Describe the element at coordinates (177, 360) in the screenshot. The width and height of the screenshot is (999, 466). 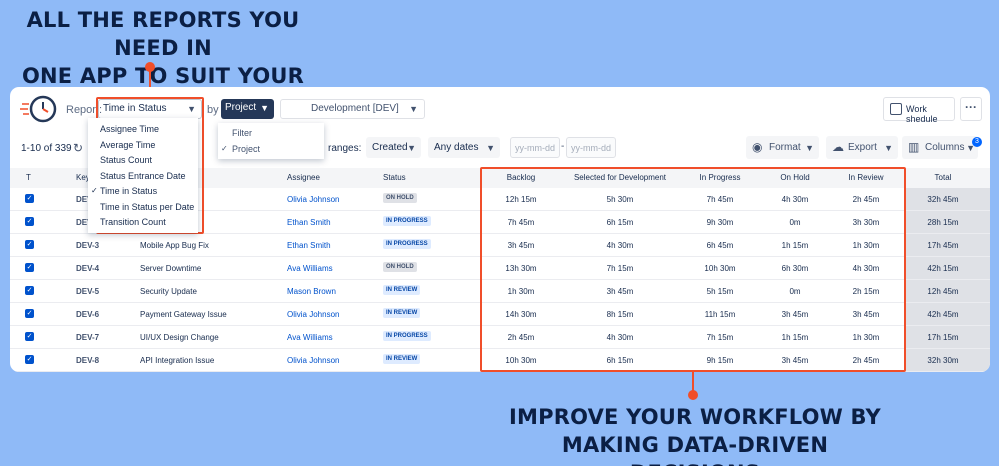
I see `issue-summary: API Integration Issue` at that location.